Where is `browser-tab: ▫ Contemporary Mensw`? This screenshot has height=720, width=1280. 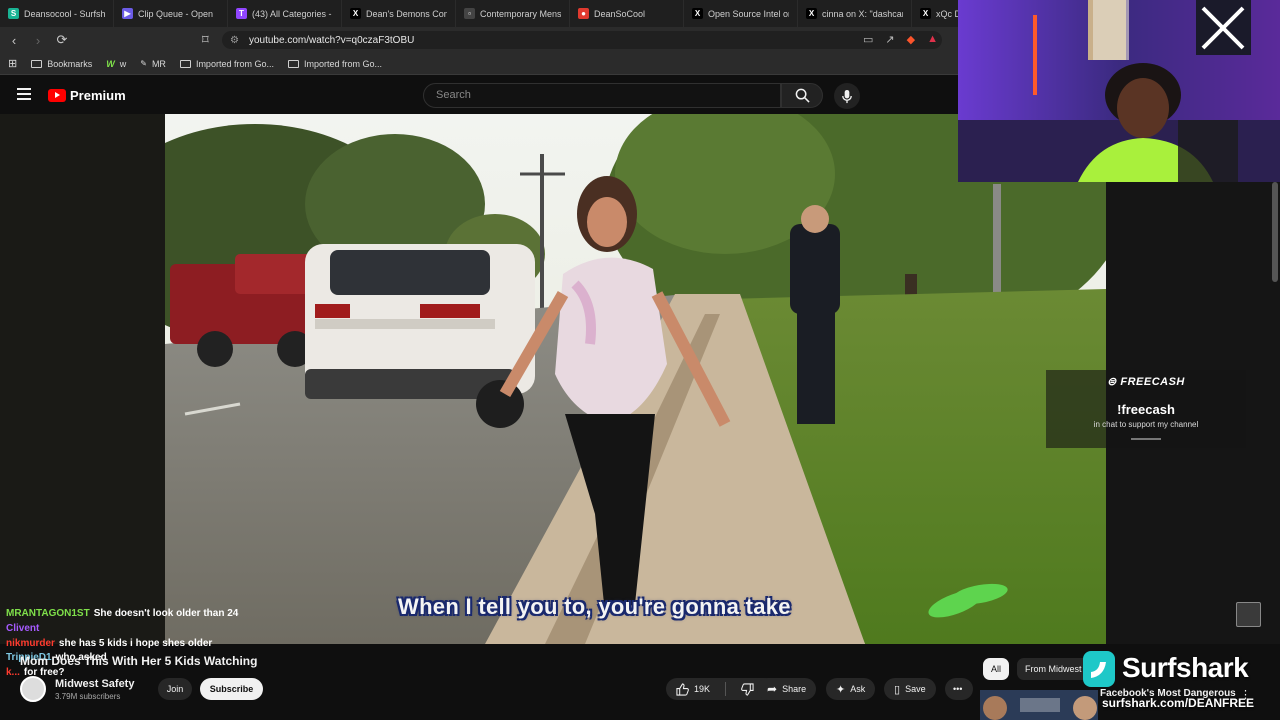 browser-tab: ▫ Contemporary Mensw is located at coordinates (513, 13).